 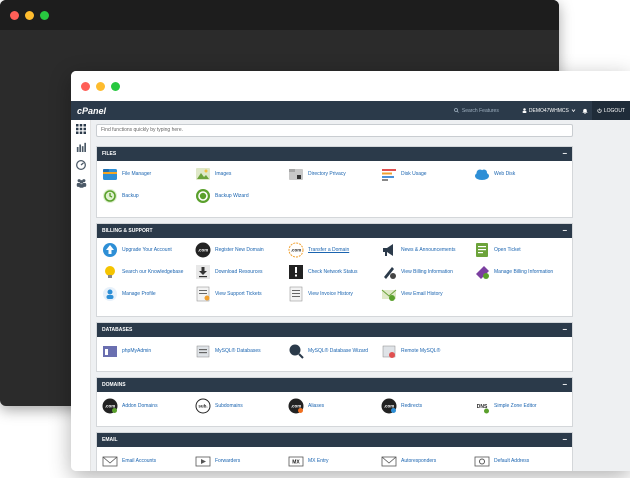 What do you see at coordinates (519, 272) in the screenshot?
I see `manage-billing-info: Manage Billing Information` at bounding box center [519, 272].